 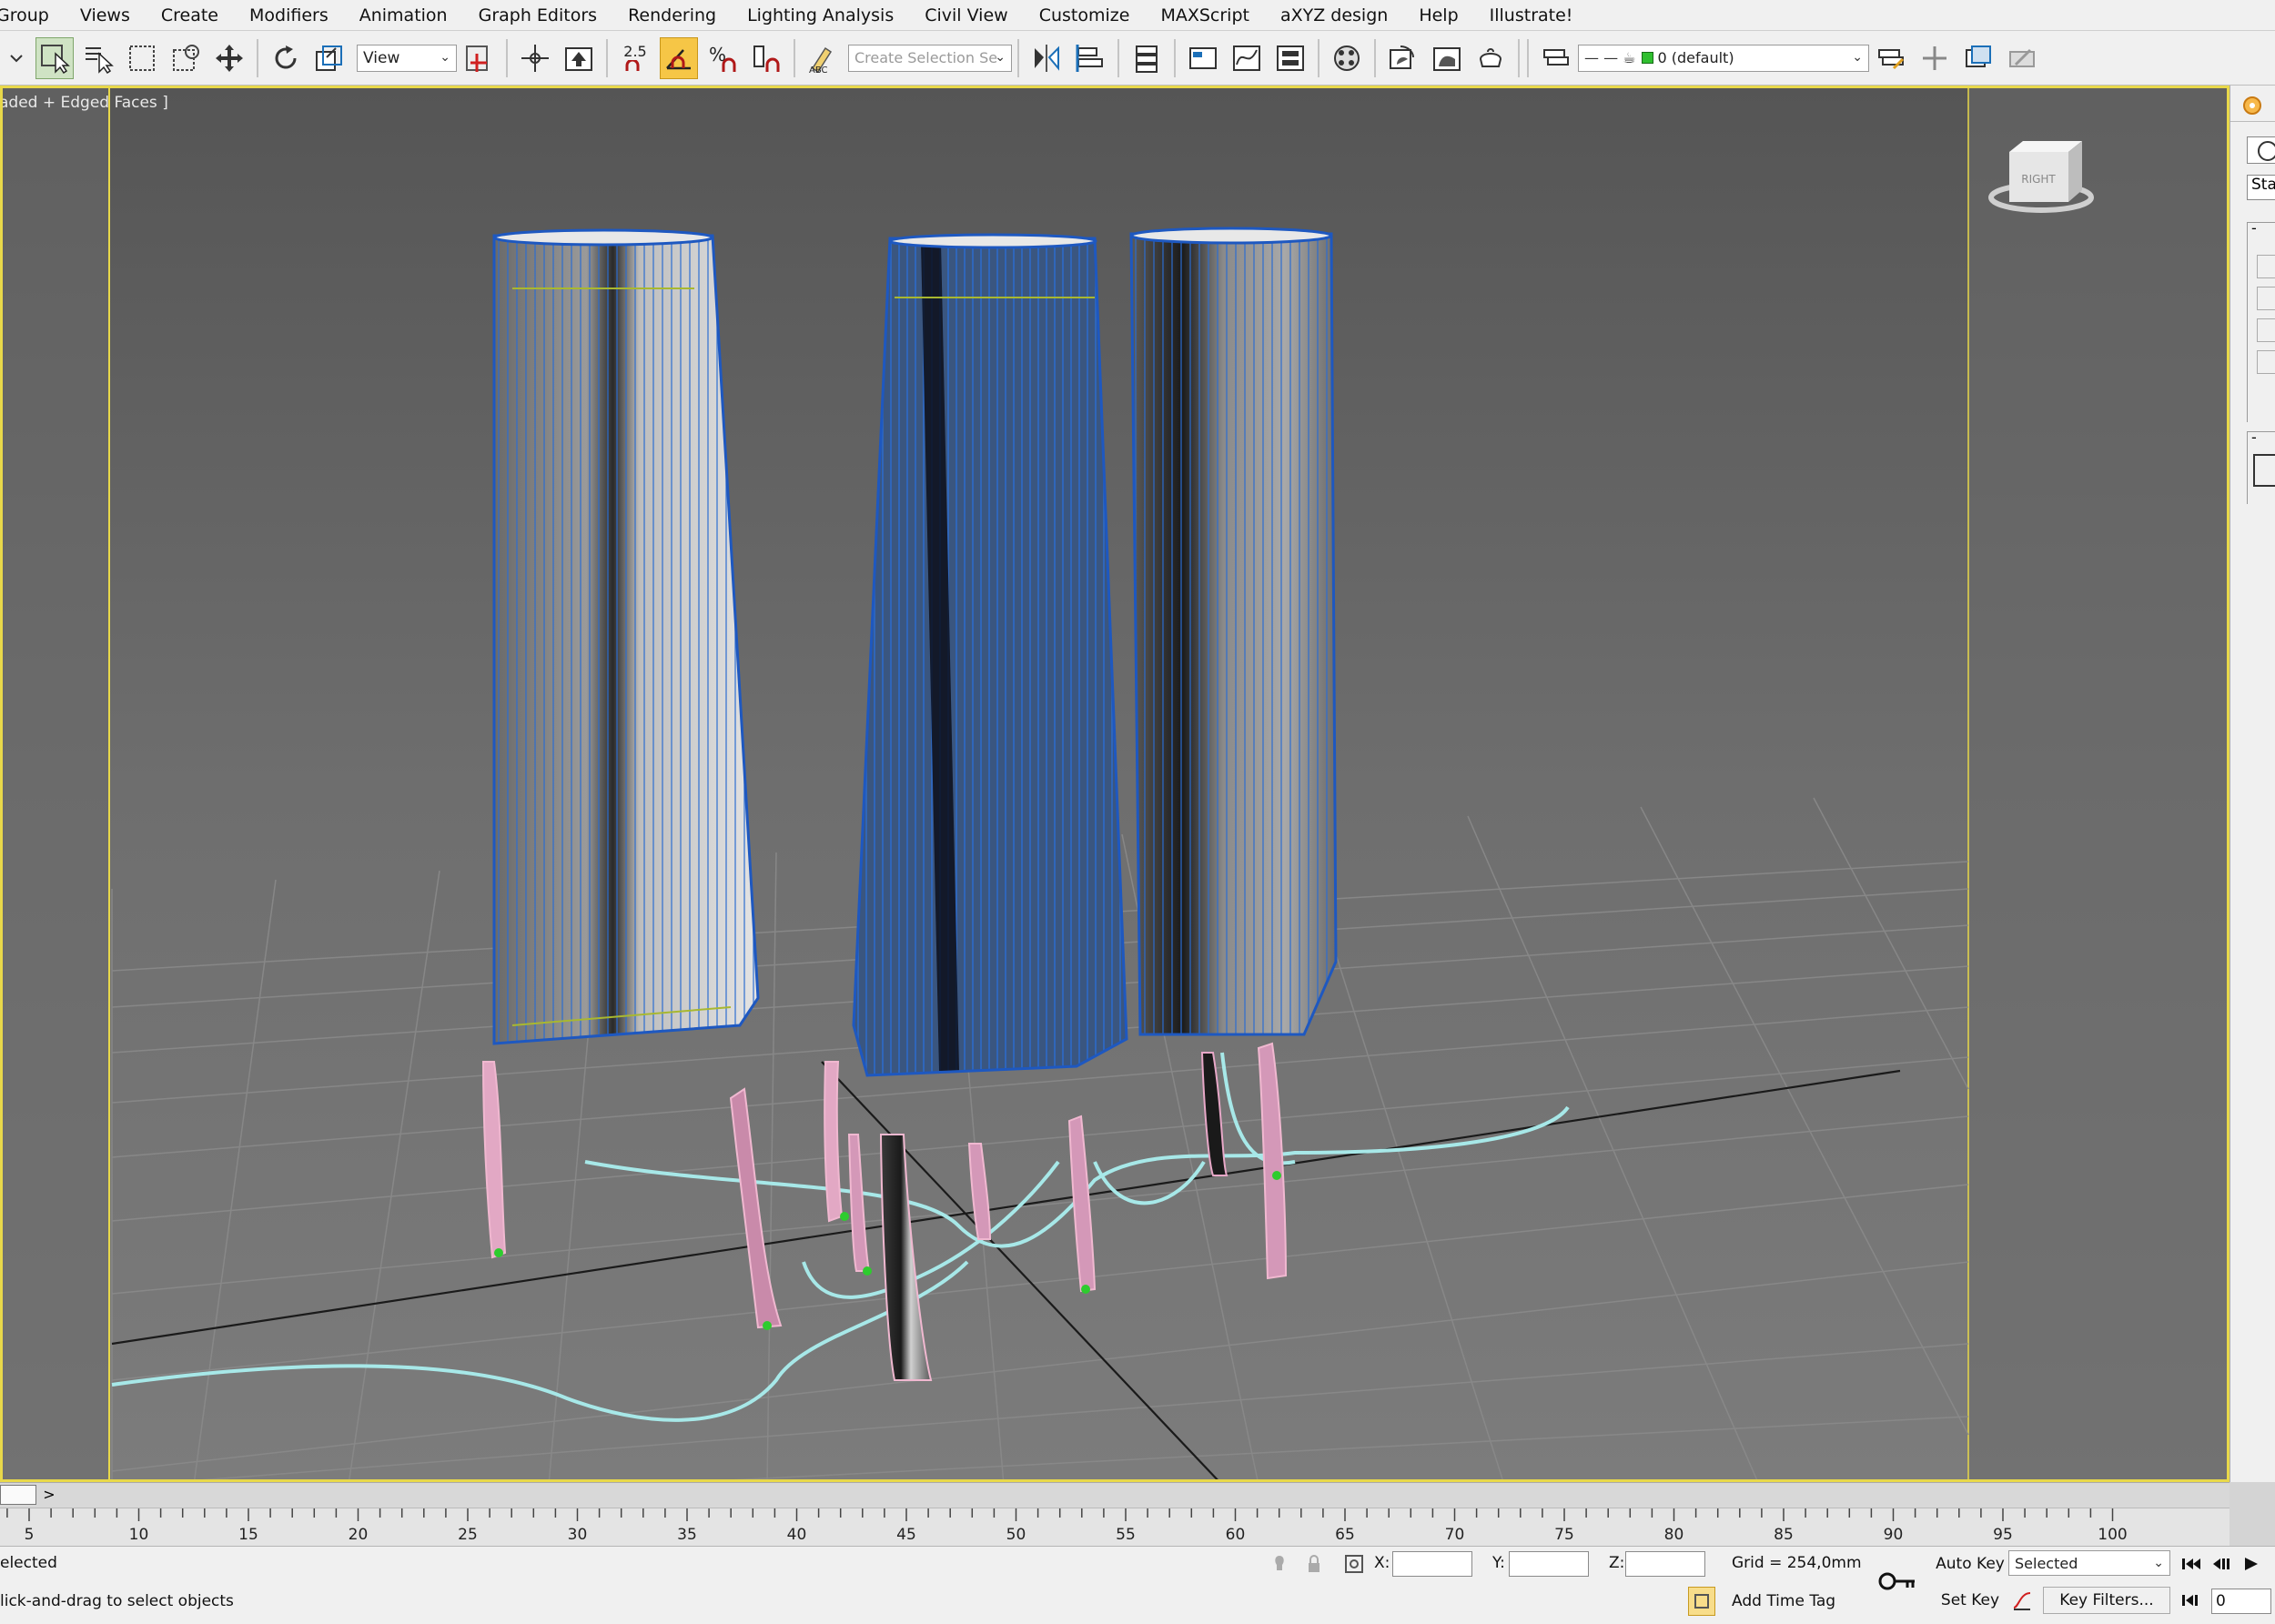 I want to click on trackbar-tick-label: 65, so click(x=1345, y=1535).